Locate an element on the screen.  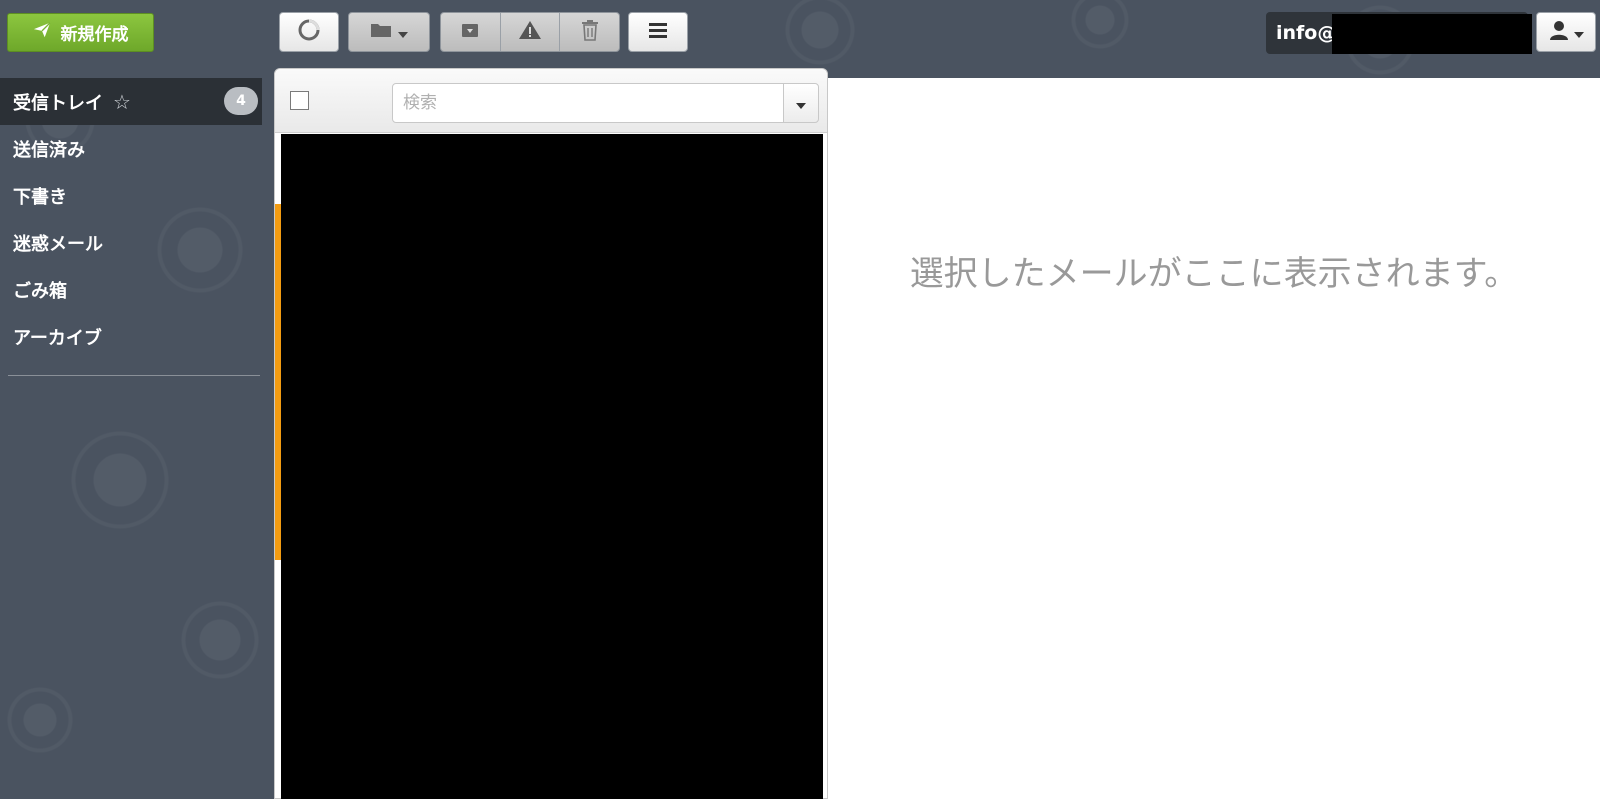
message-actions-group is located at coordinates (530, 32).